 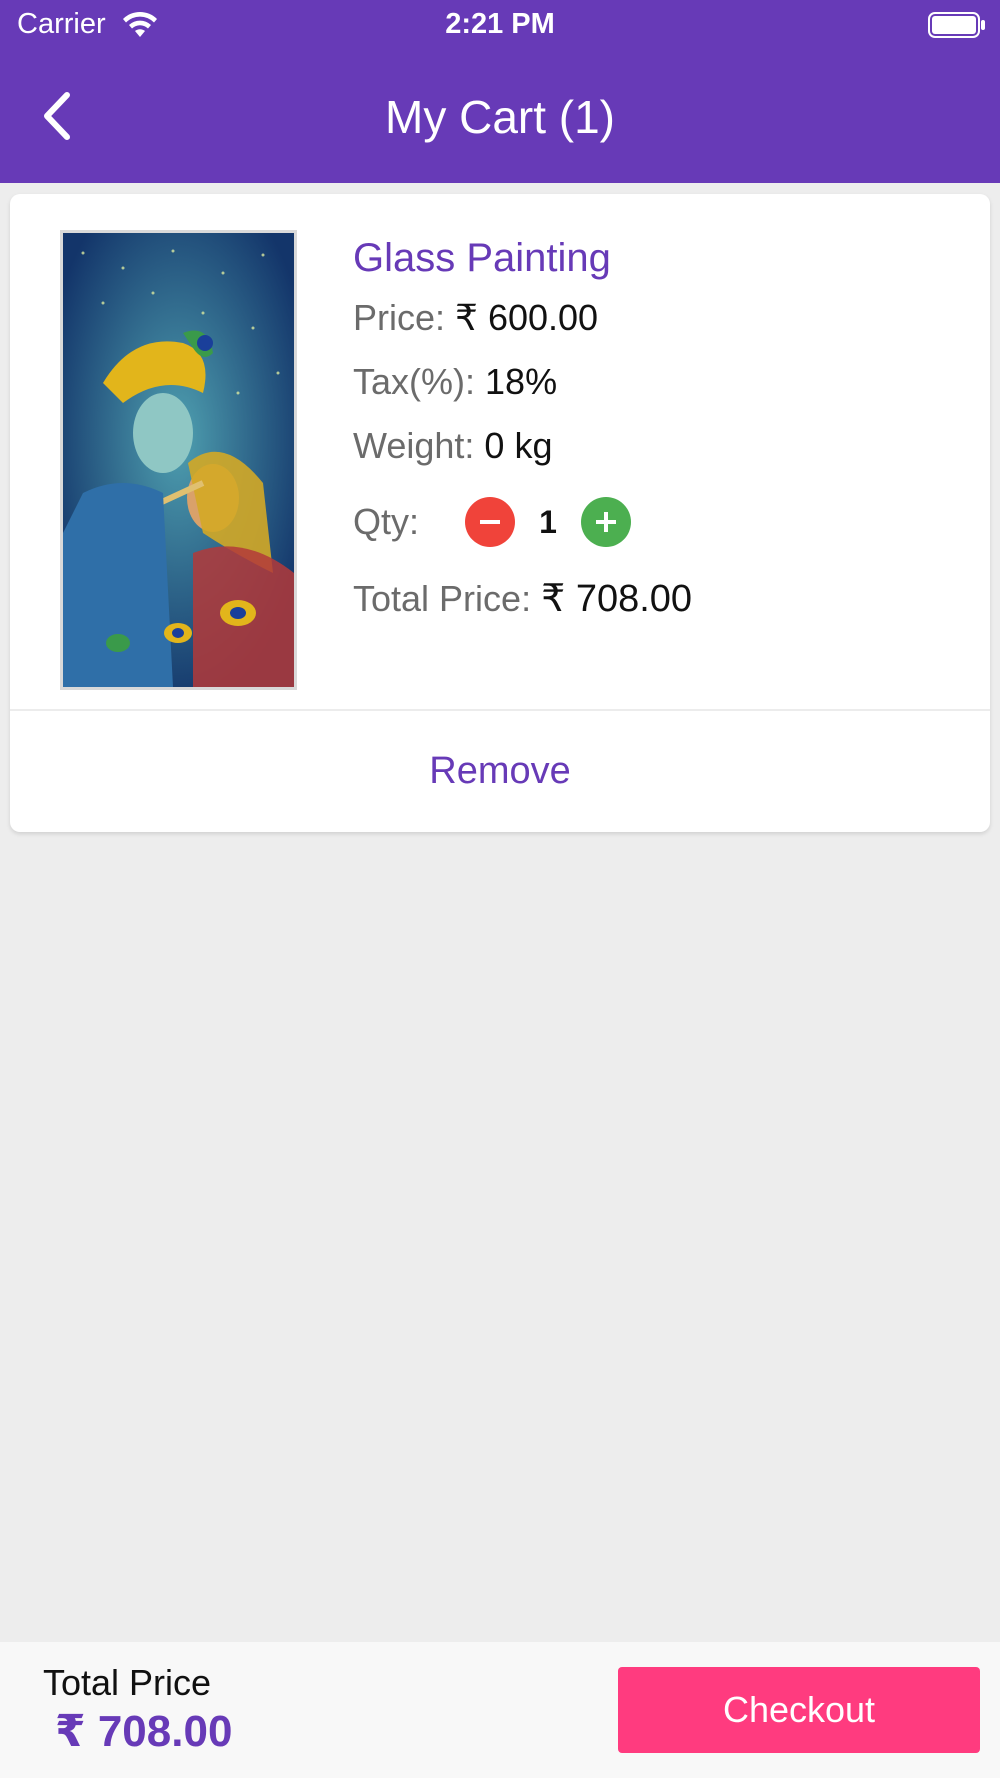 I want to click on minus-icon, so click(x=490, y=522).